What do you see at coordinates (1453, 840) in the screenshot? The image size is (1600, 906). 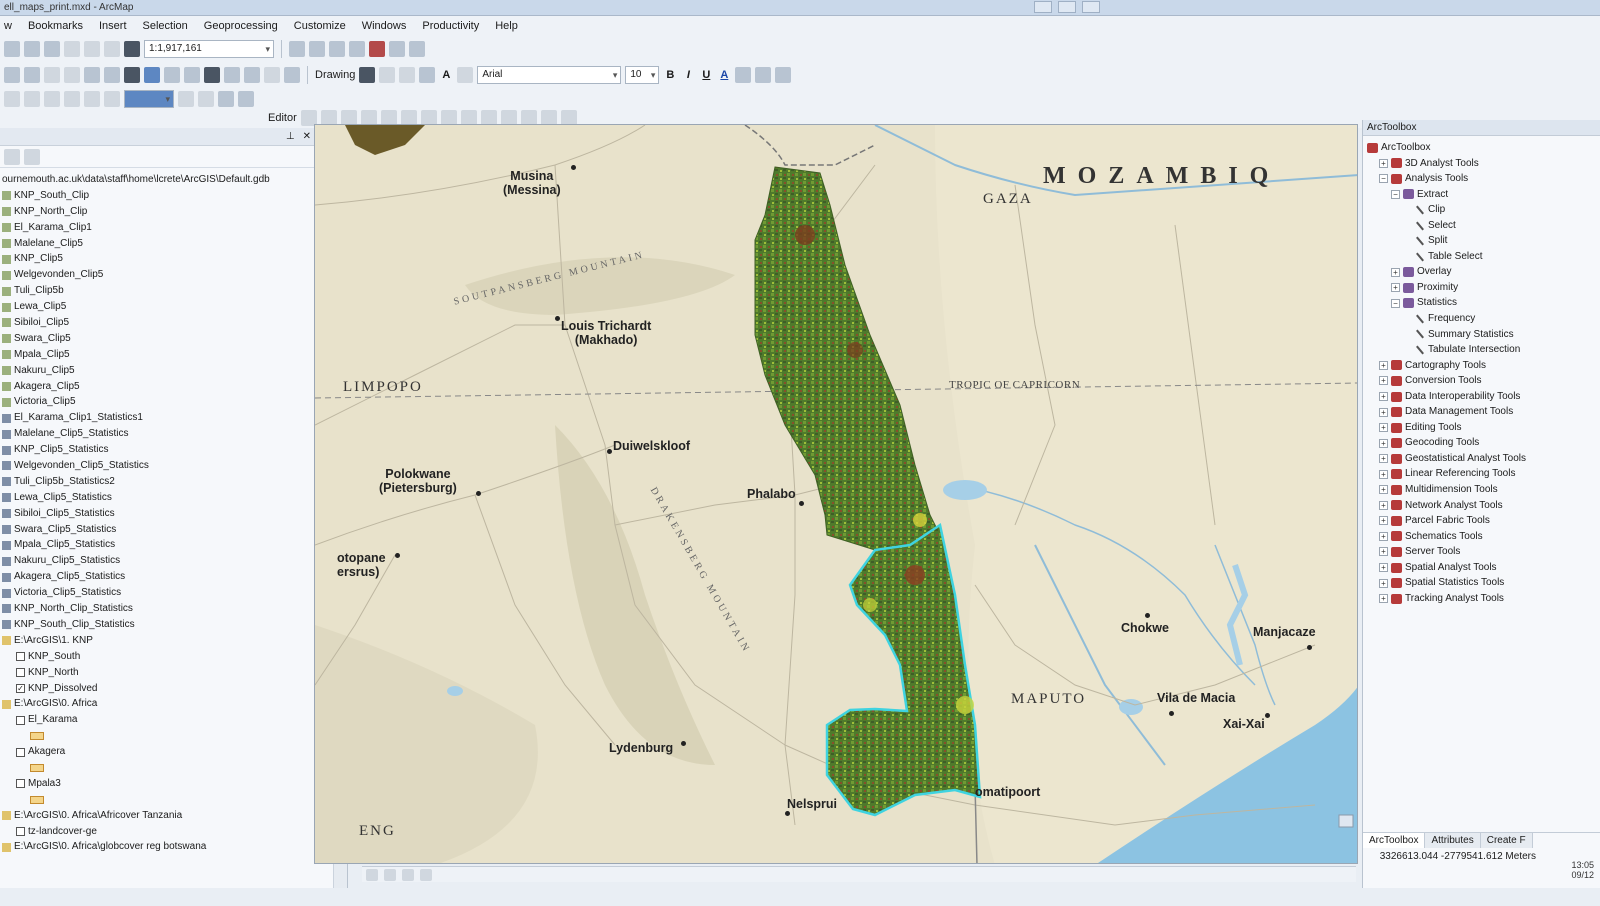 I see `tab-attributes: Attributes` at bounding box center [1453, 840].